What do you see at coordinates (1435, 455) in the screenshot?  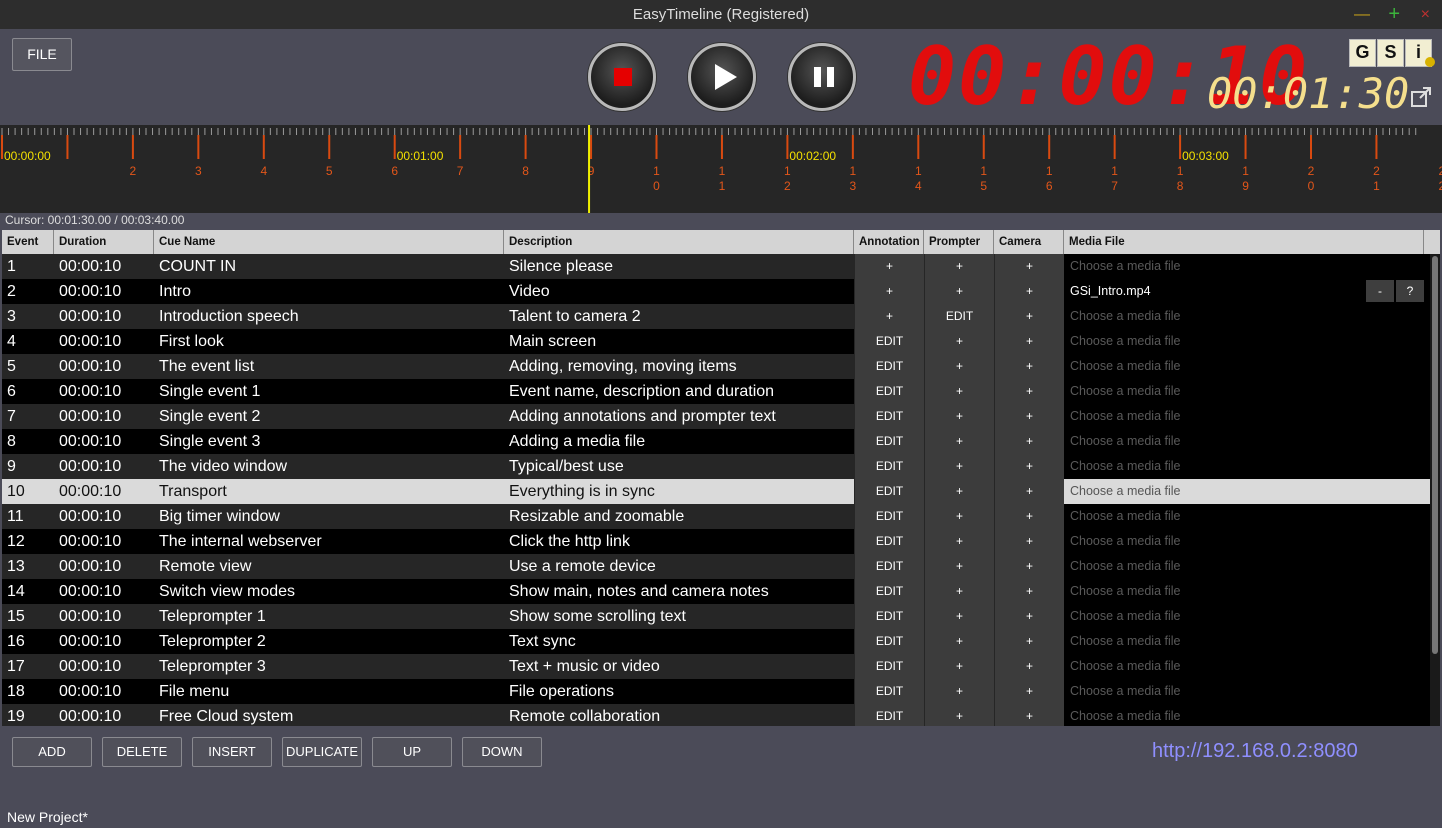 I see `vertical-scrollbar` at bounding box center [1435, 455].